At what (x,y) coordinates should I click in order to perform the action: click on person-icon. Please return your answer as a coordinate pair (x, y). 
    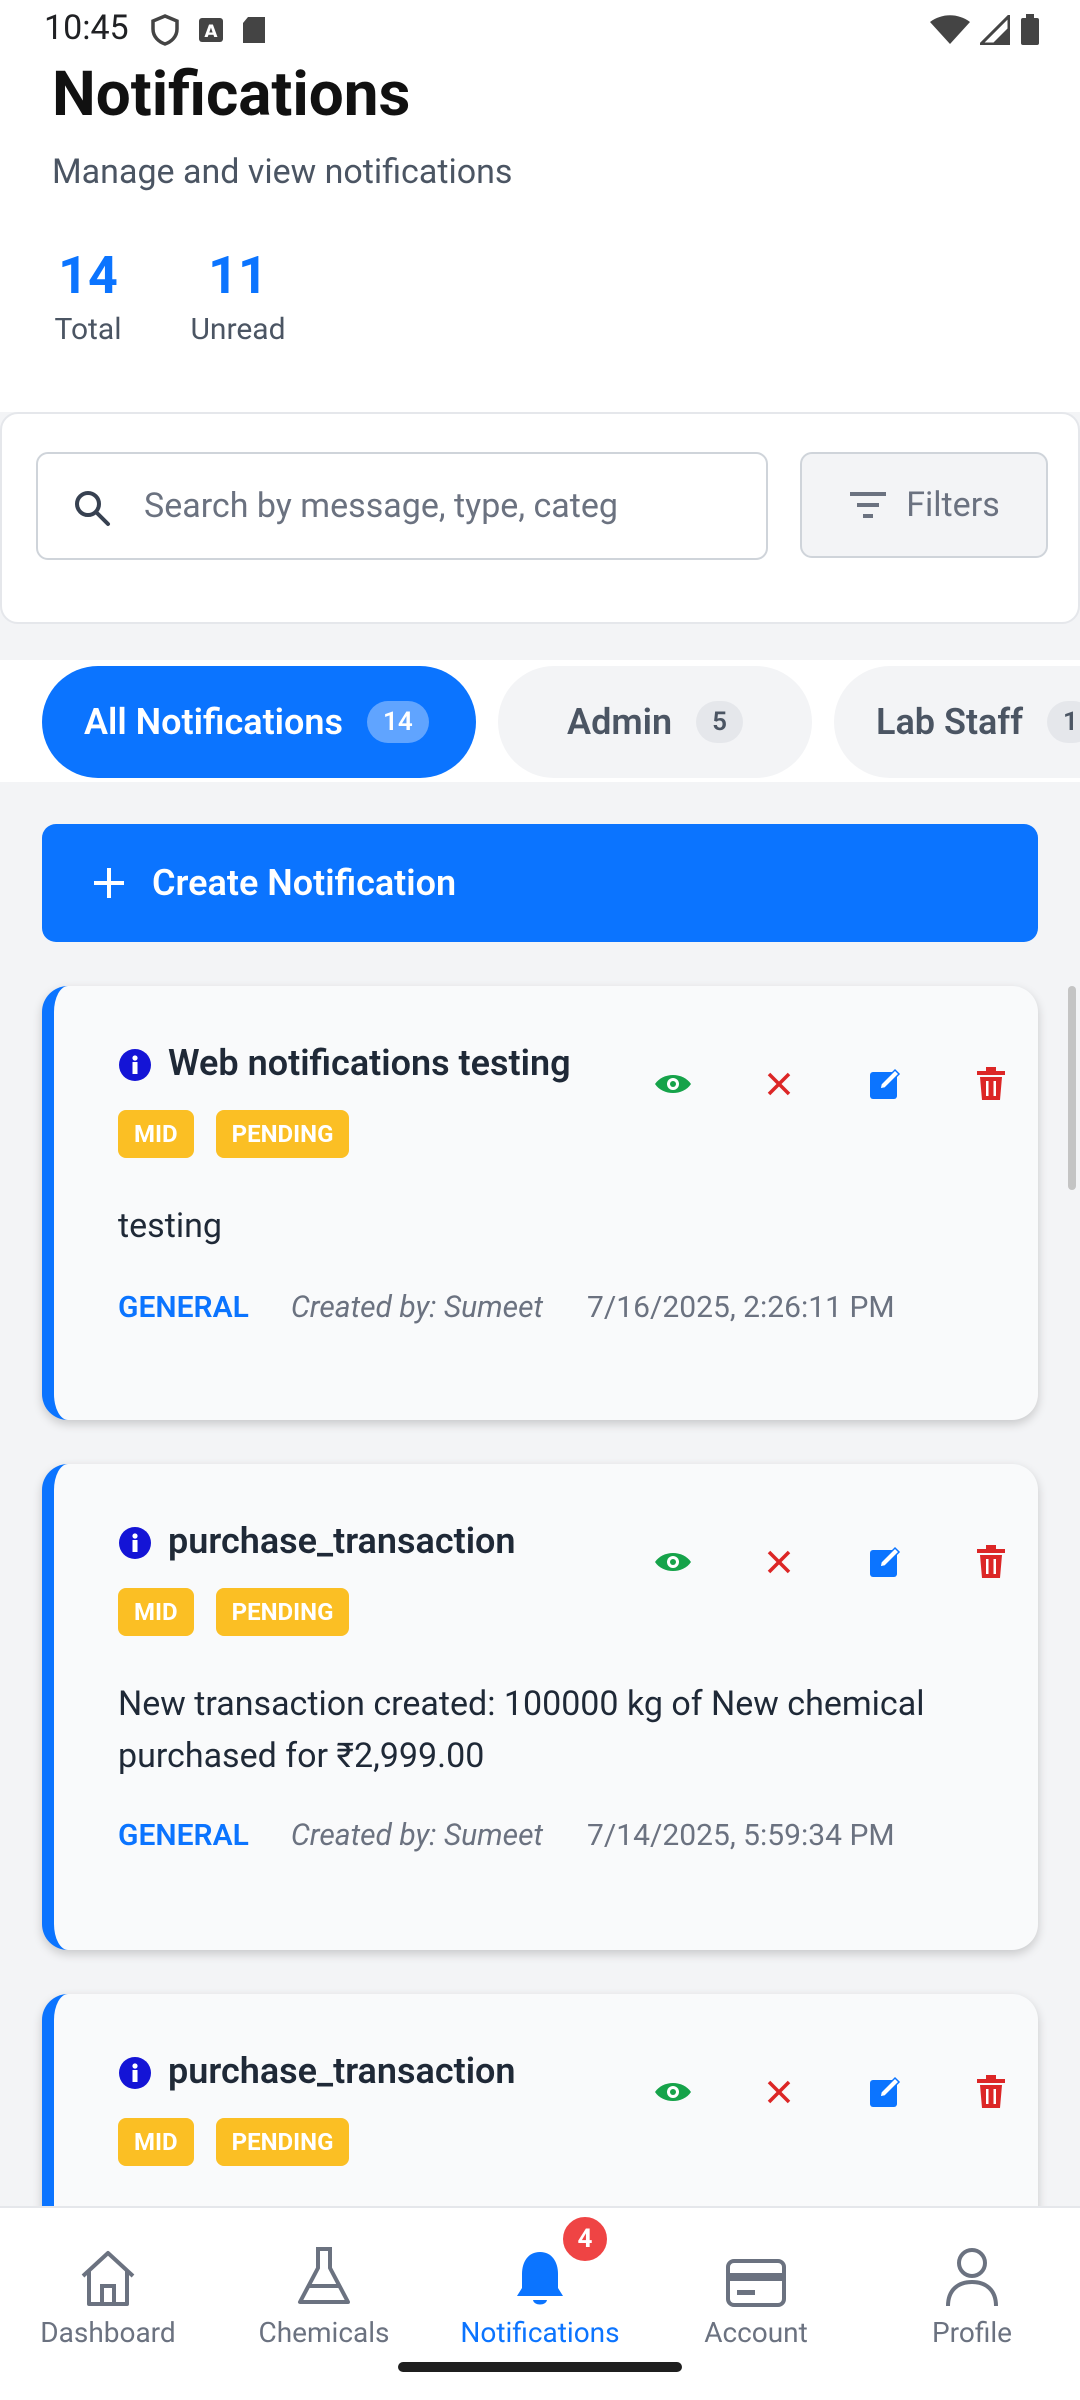
    Looking at the image, I should click on (972, 2277).